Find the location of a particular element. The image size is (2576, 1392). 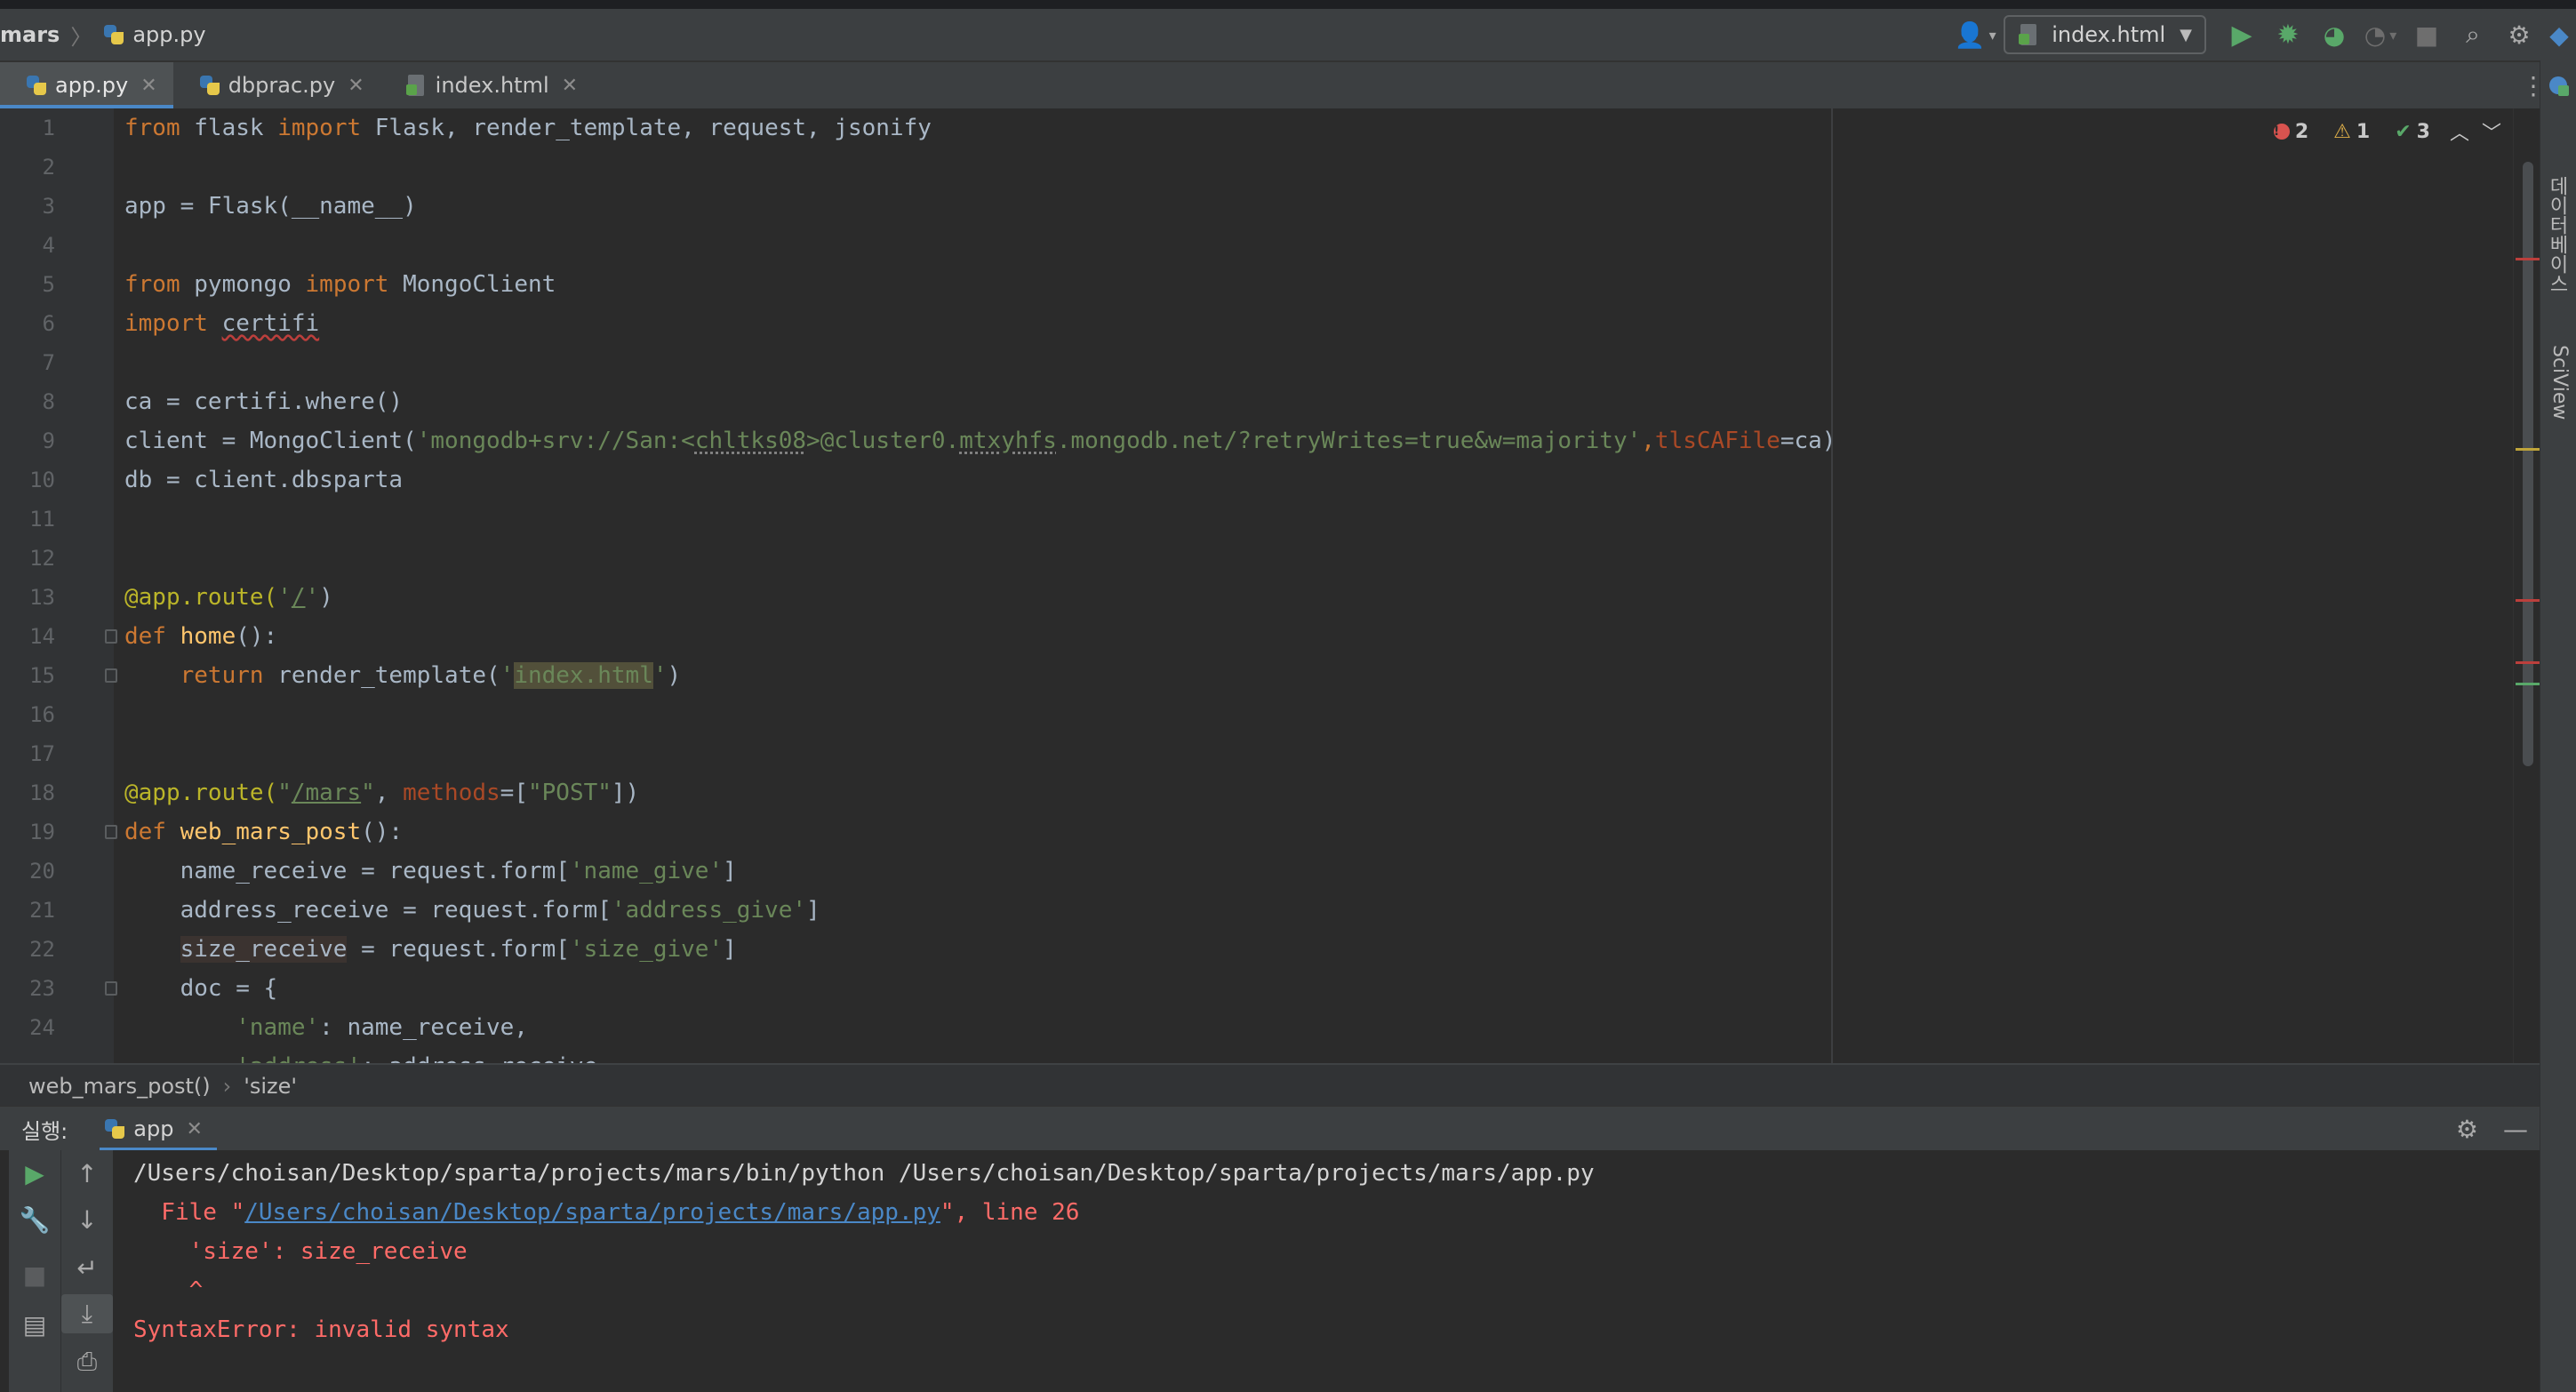

code-line-3: app = Flask(__name__) is located at coordinates (270, 206).